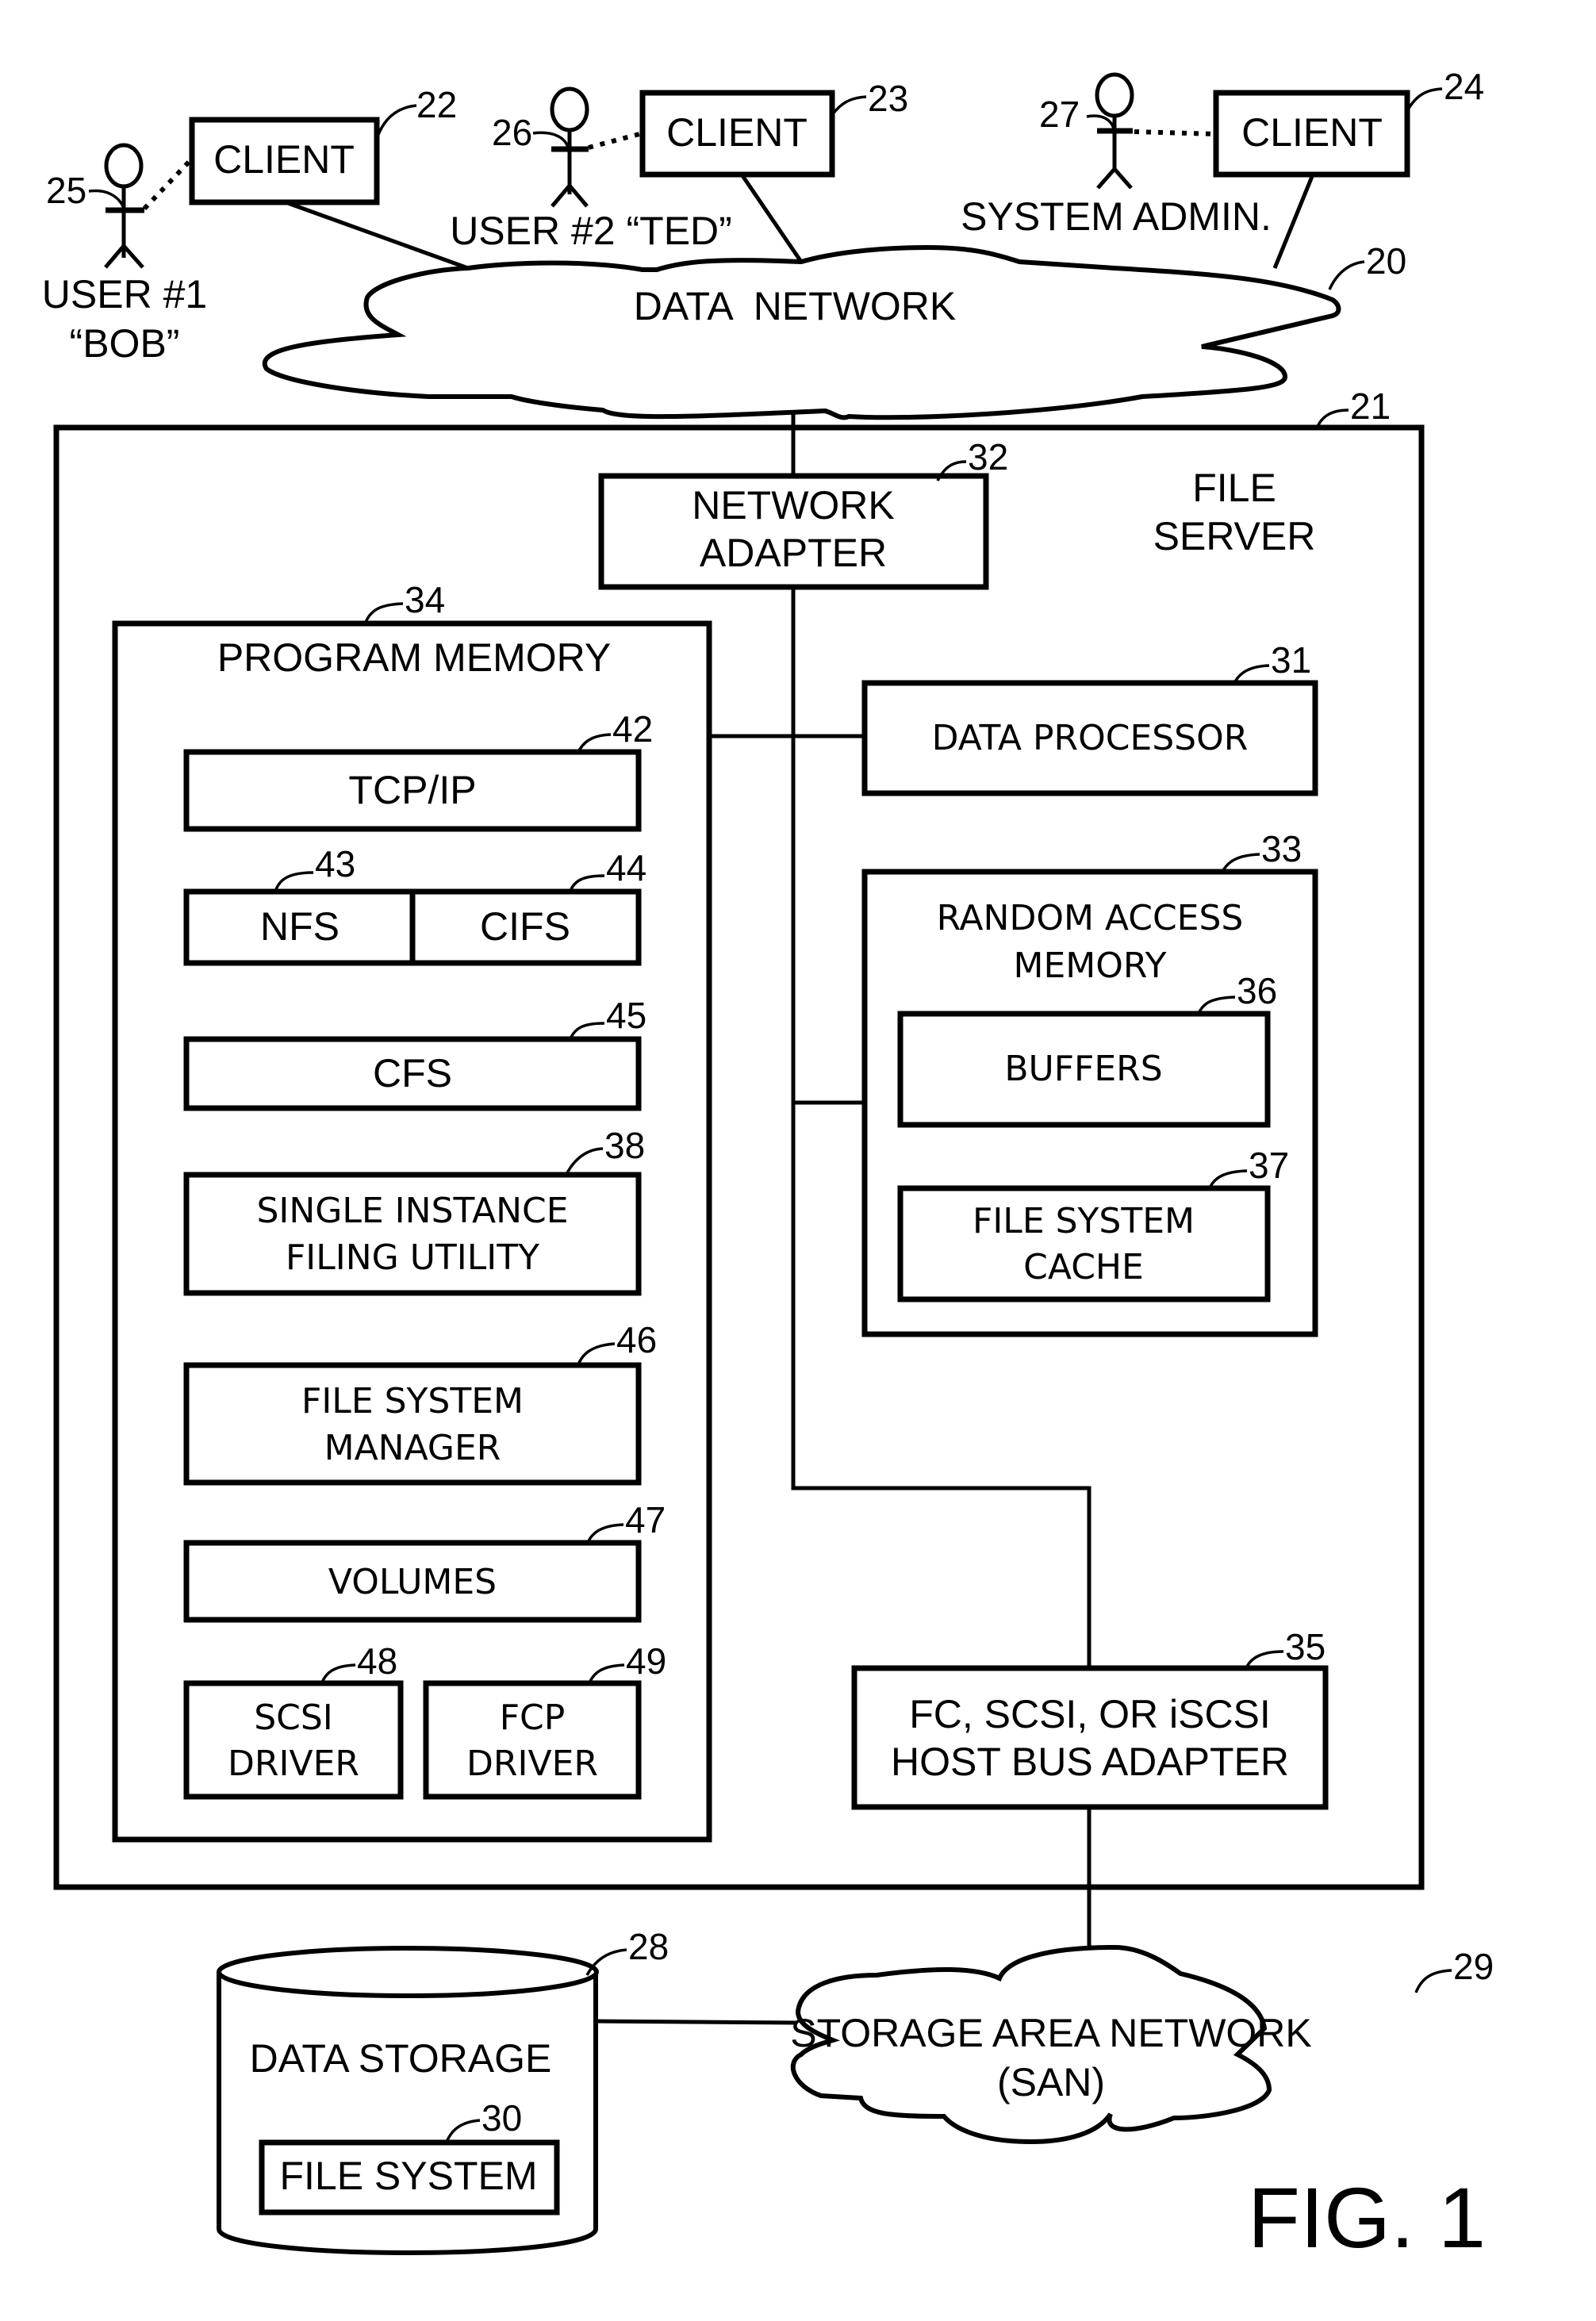 This screenshot has height=2321, width=1596. Describe the element at coordinates (377, 1661) in the screenshot. I see `ref-number: 48` at that location.